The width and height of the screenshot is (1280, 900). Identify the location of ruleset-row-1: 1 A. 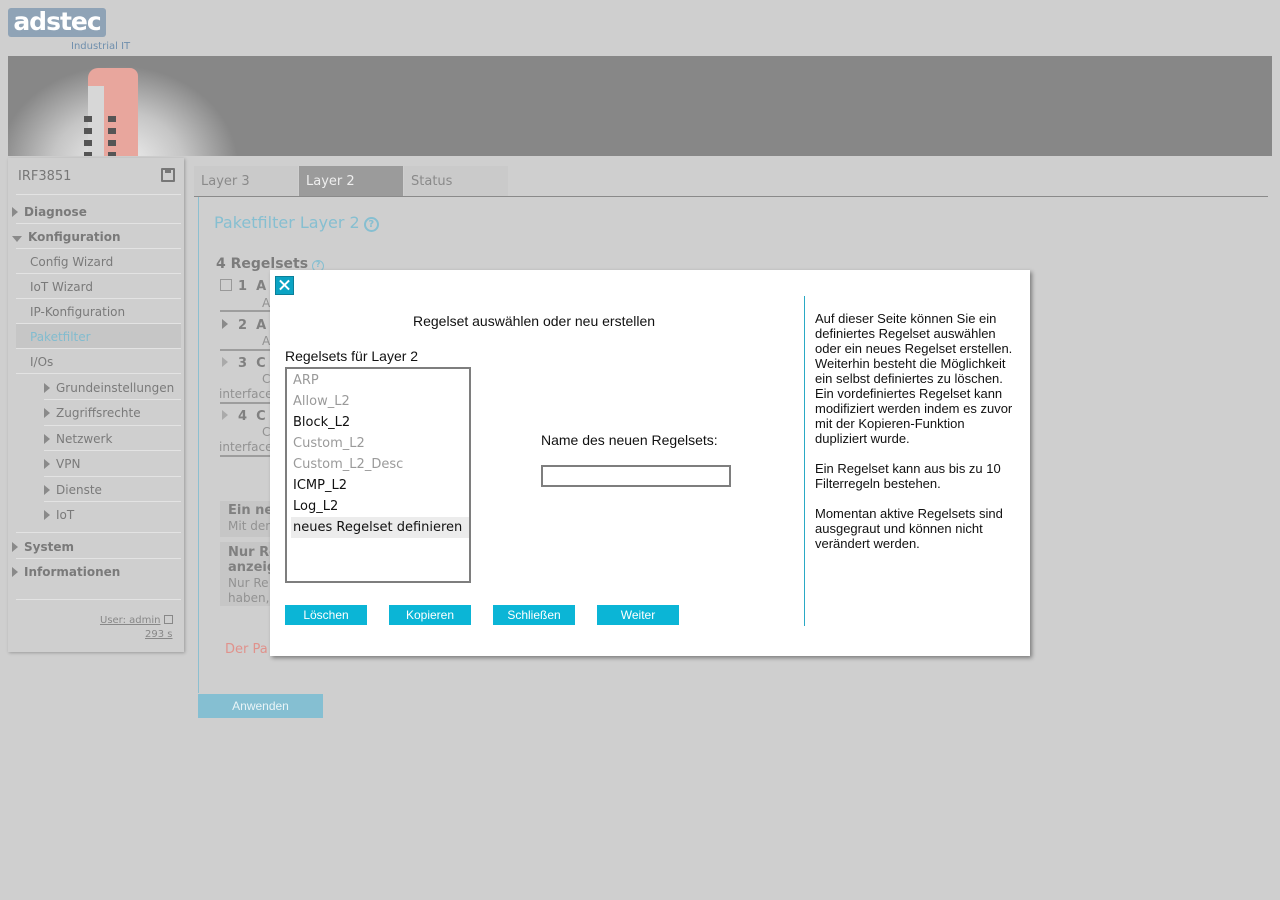
(243, 286).